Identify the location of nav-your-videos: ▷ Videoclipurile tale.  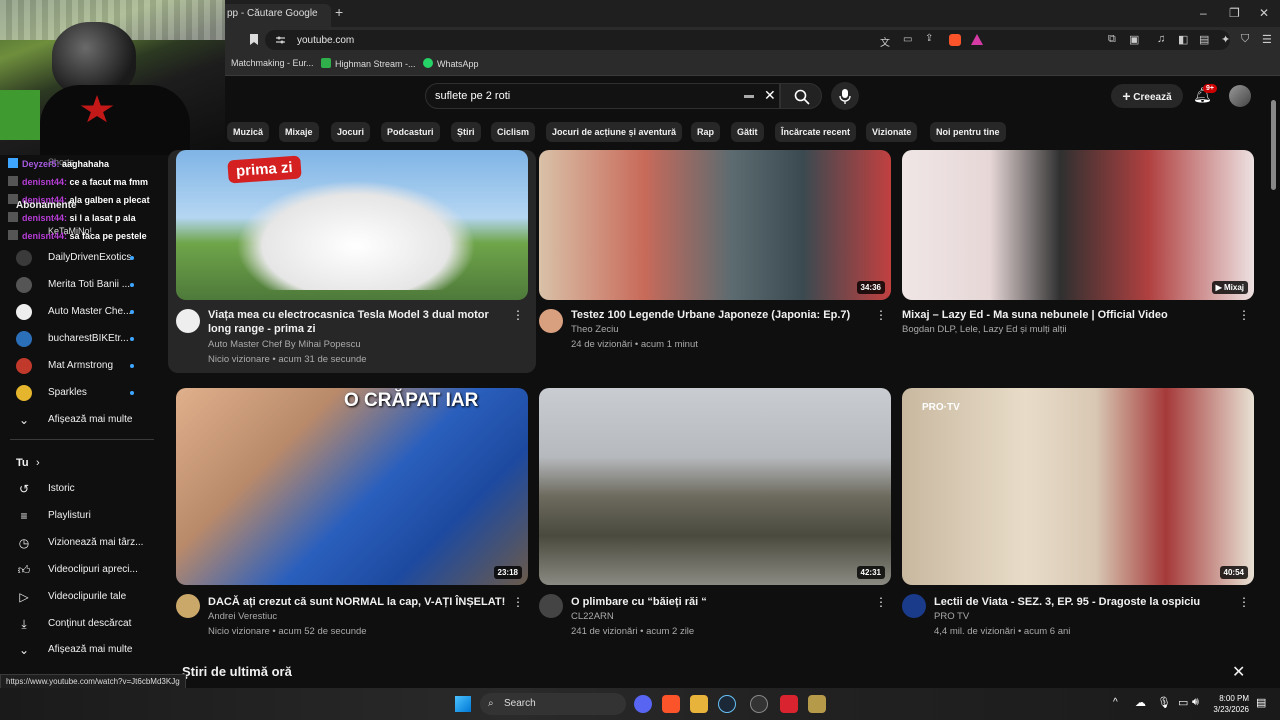
(86, 599).